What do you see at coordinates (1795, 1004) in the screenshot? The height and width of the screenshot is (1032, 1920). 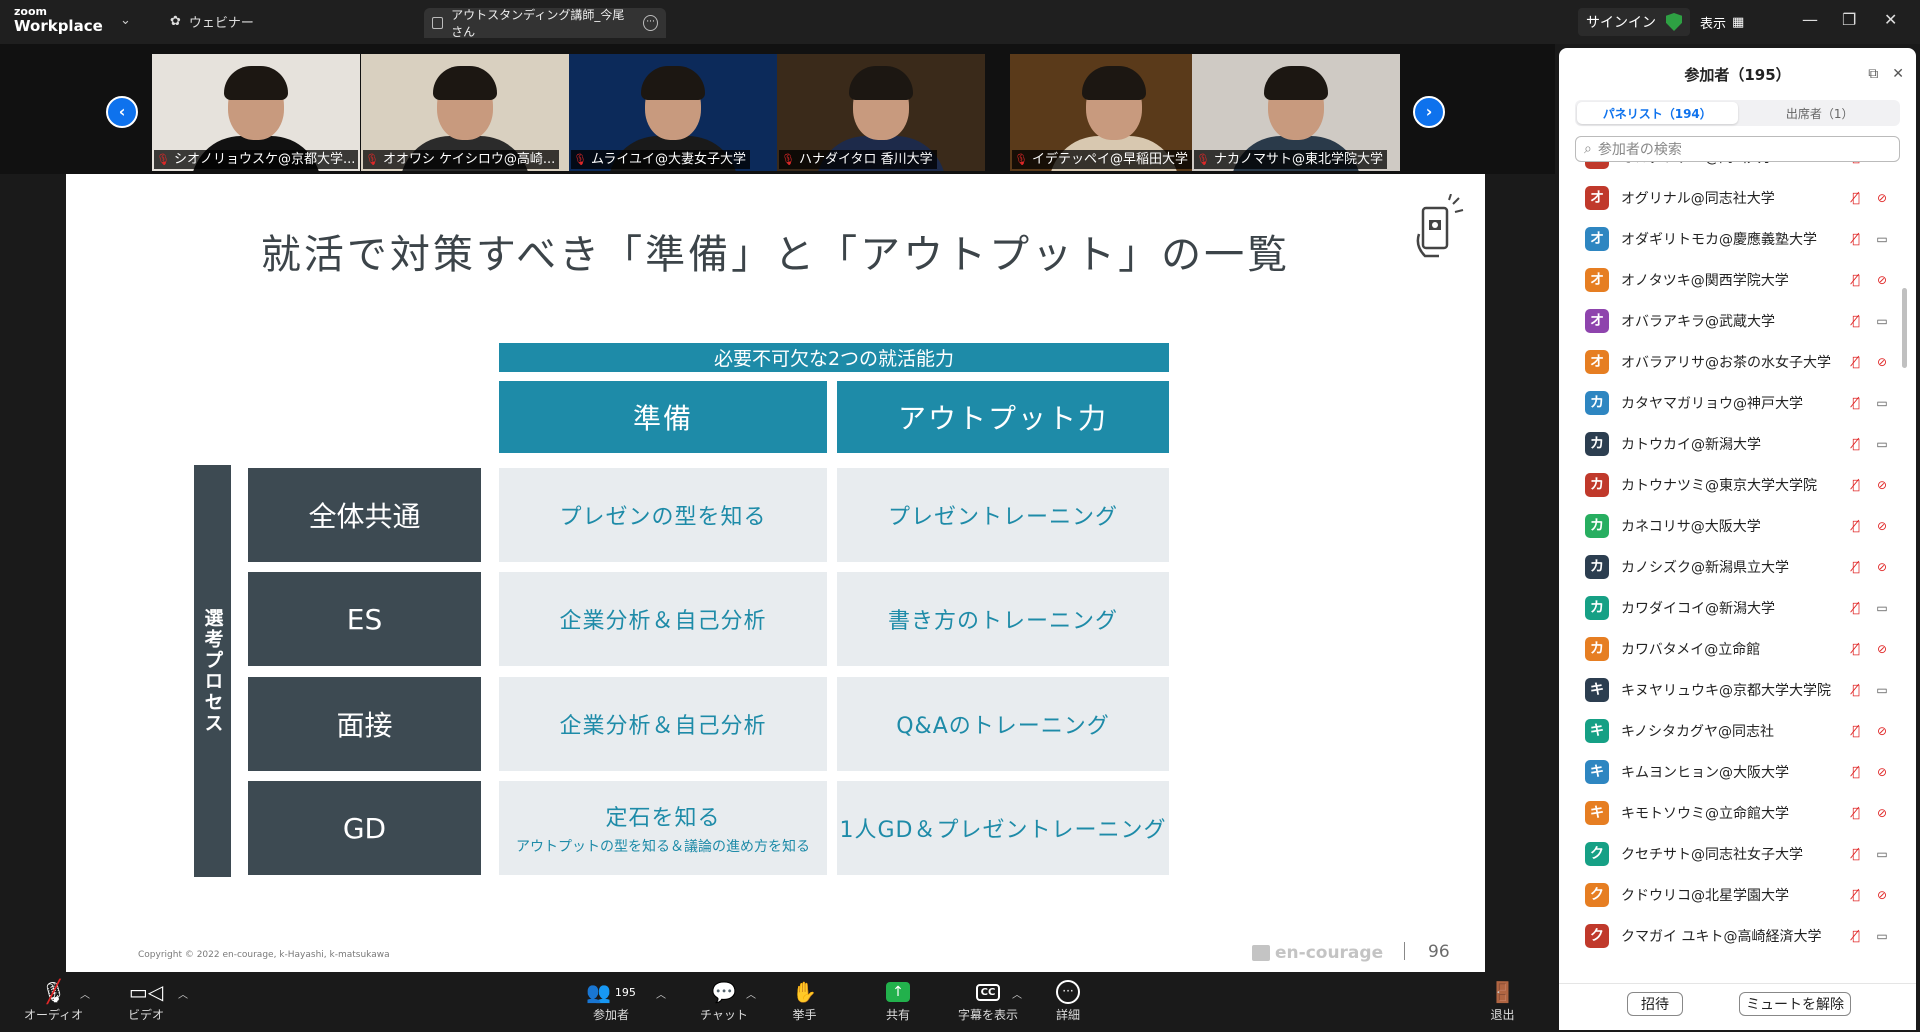 I see `unmute-button: ミュートを解除` at bounding box center [1795, 1004].